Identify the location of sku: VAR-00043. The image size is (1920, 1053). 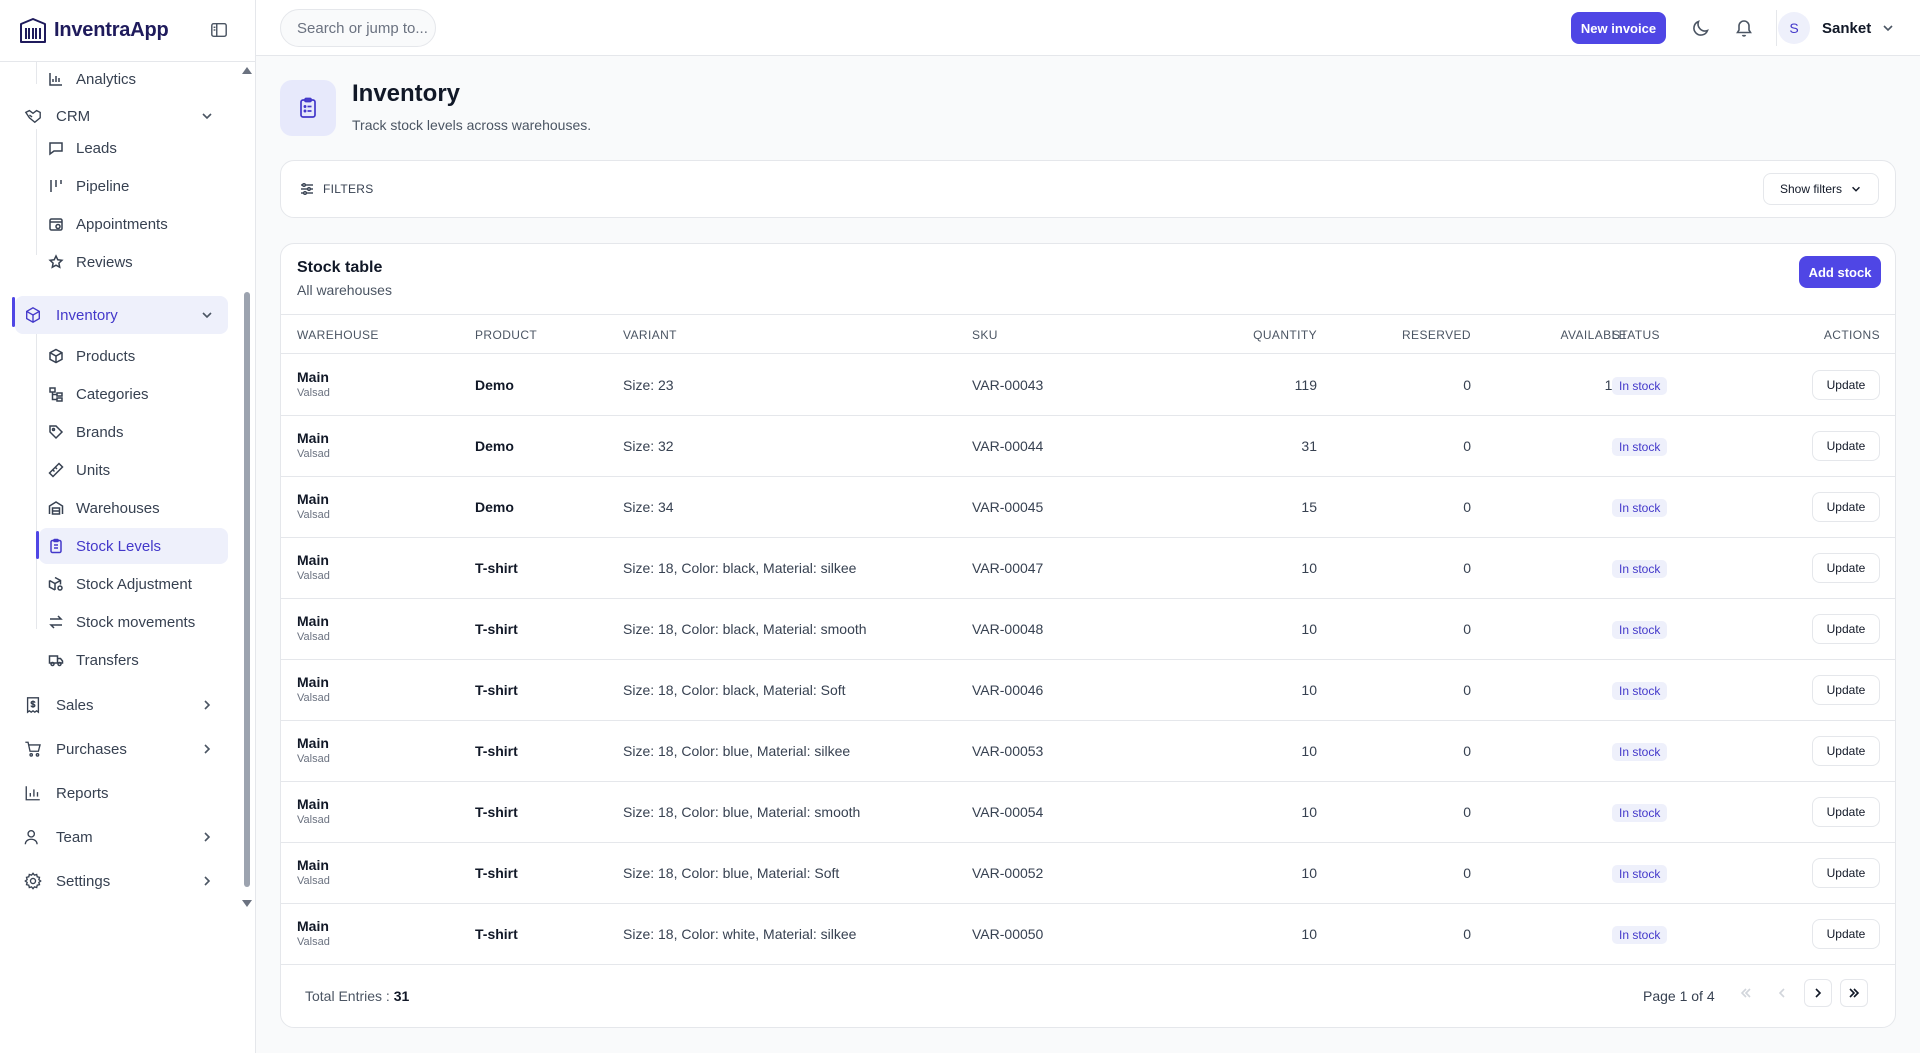
(1008, 385).